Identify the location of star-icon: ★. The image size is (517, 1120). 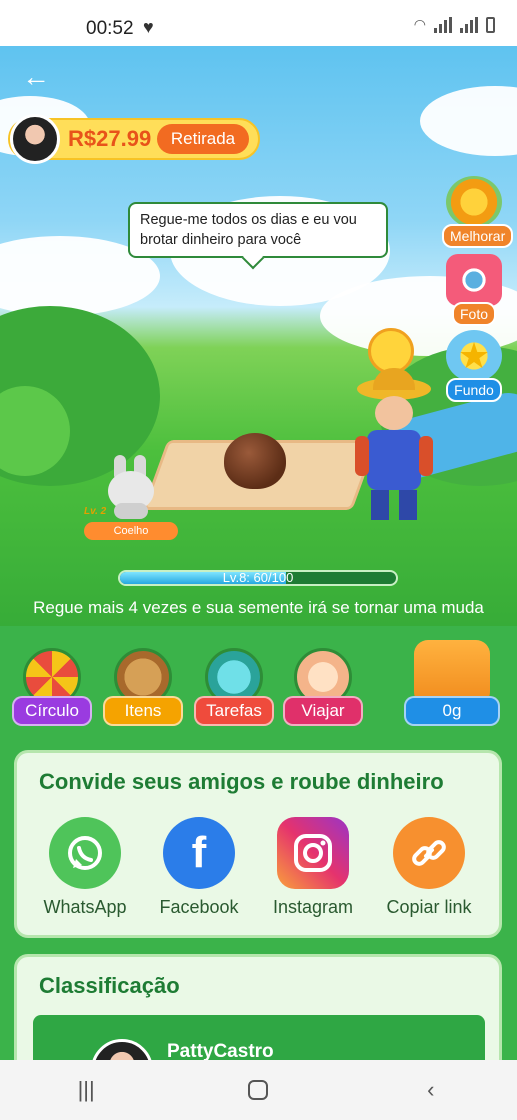
(474, 356).